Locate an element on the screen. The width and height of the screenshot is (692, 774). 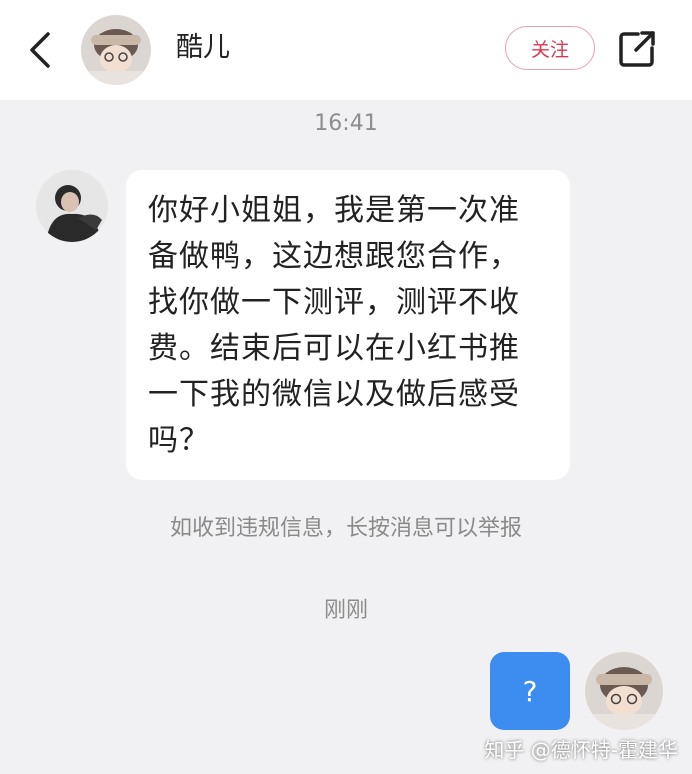
recent-timestamp: 刚刚 is located at coordinates (345, 610).